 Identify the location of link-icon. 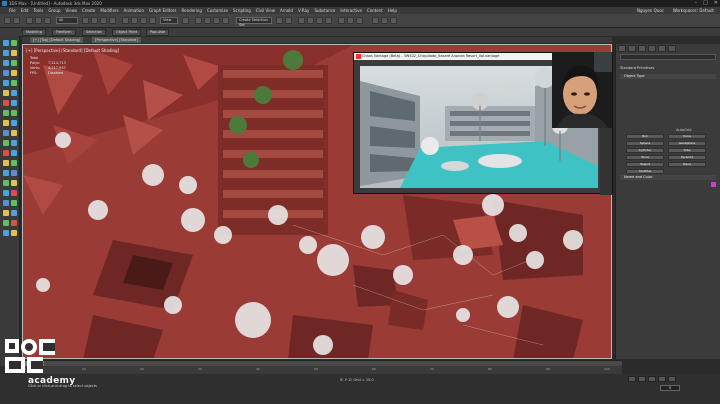
(29, 20).